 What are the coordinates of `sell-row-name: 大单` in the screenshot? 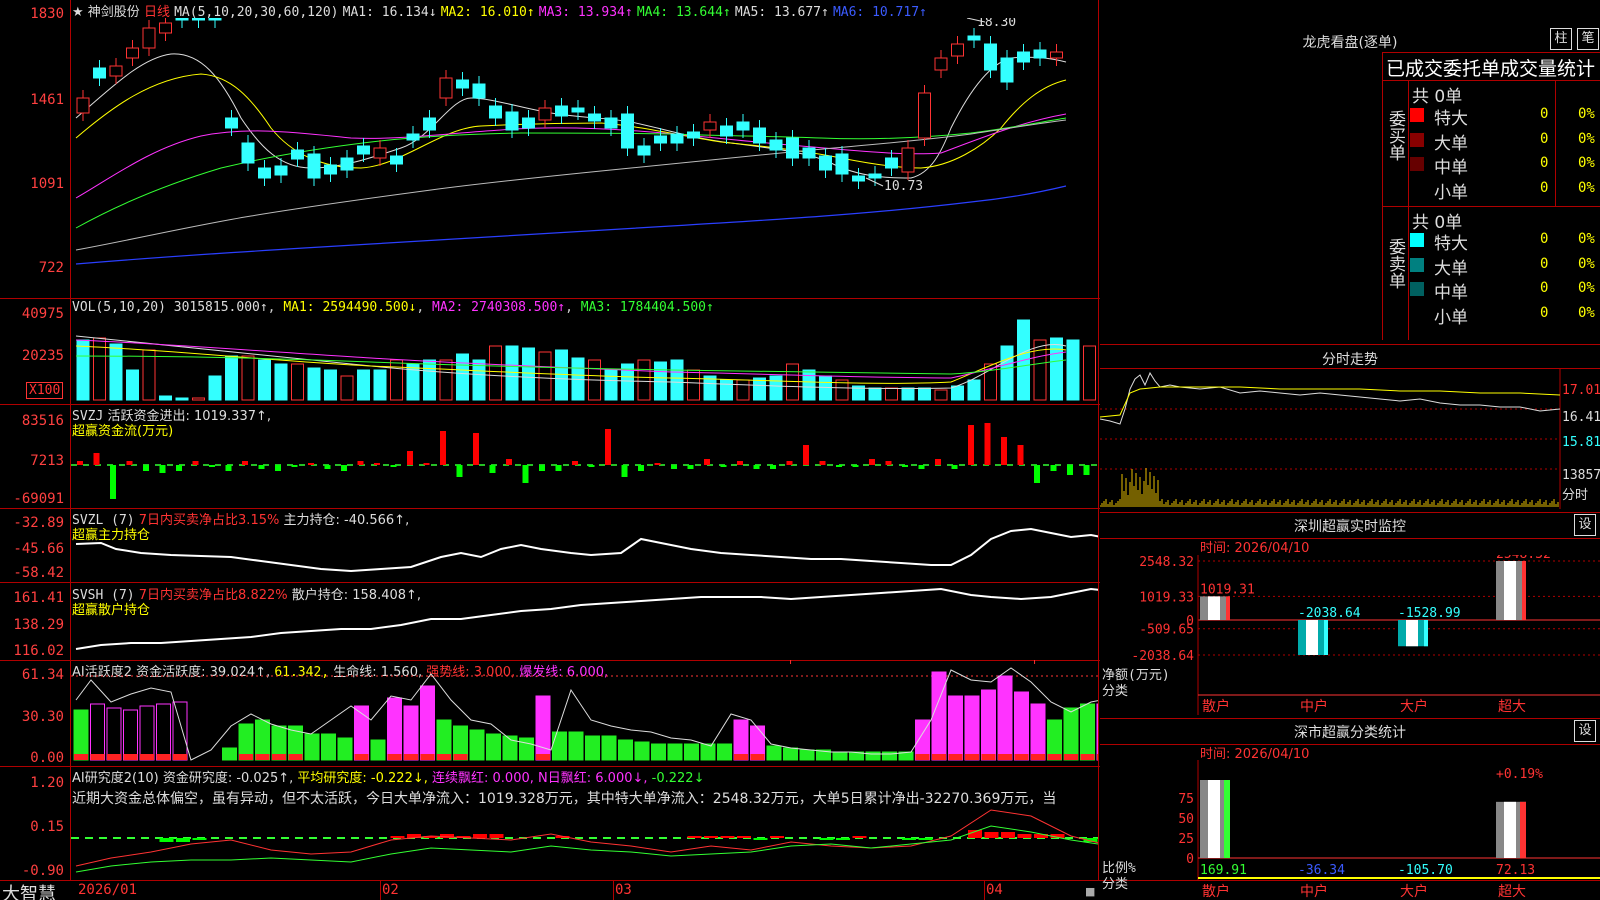 It's located at (1451, 268).